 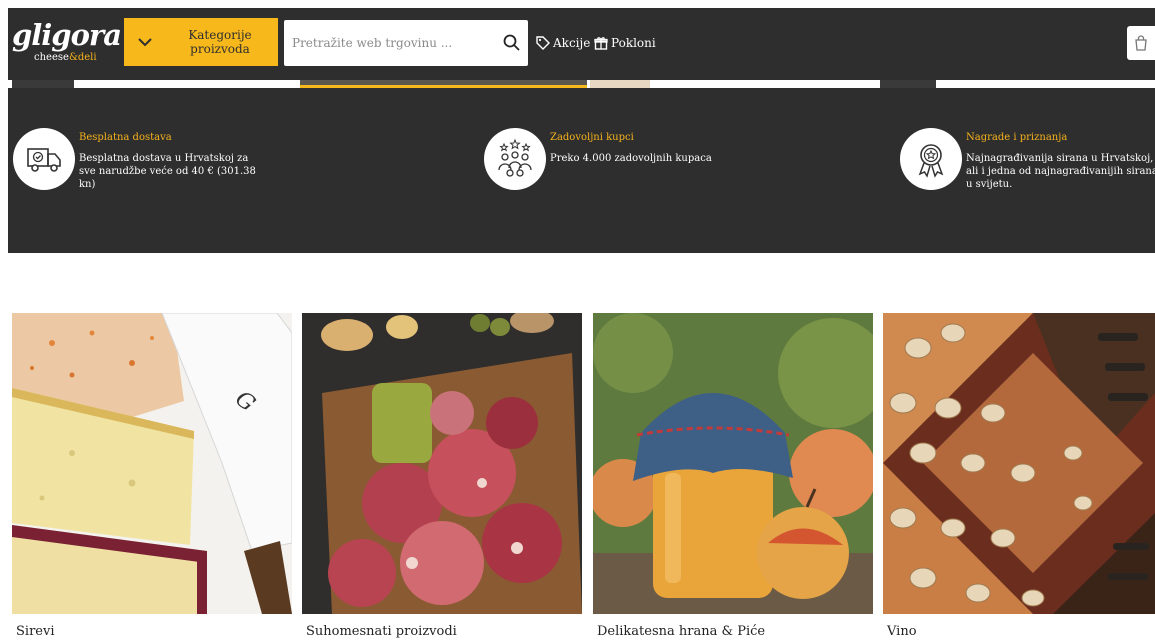 What do you see at coordinates (681, 631) in the screenshot?
I see `category-label: Delikatesna hrana & Piće` at bounding box center [681, 631].